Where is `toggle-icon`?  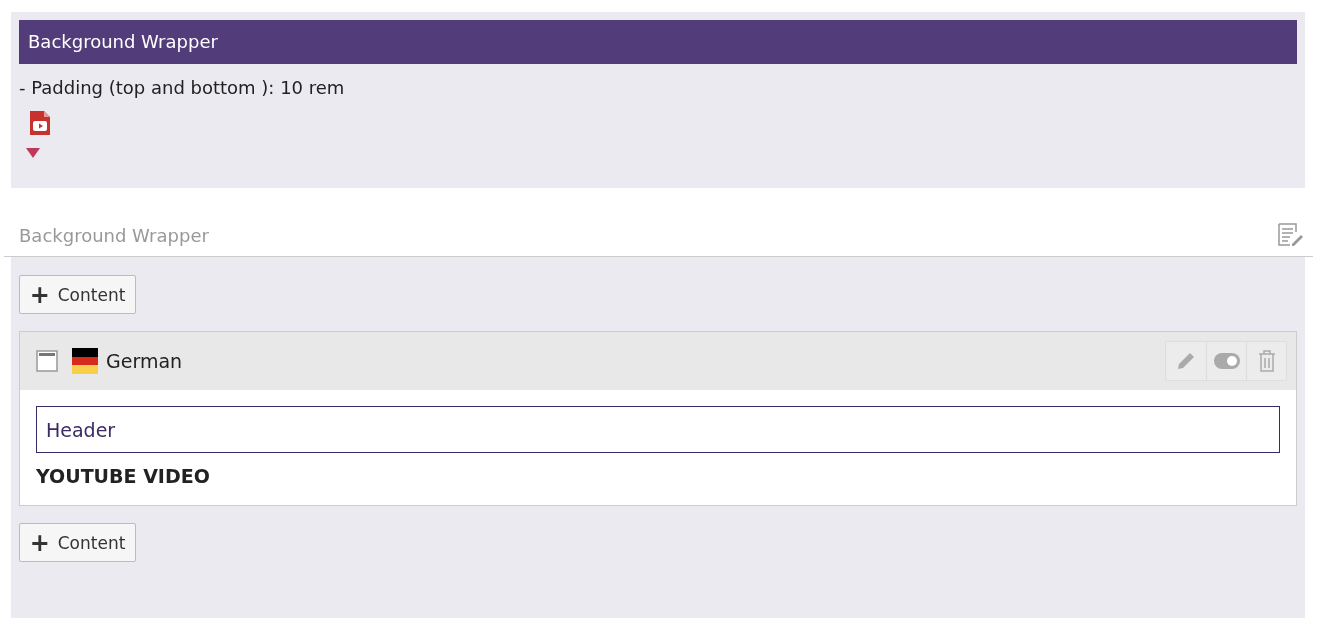 toggle-icon is located at coordinates (1226, 361).